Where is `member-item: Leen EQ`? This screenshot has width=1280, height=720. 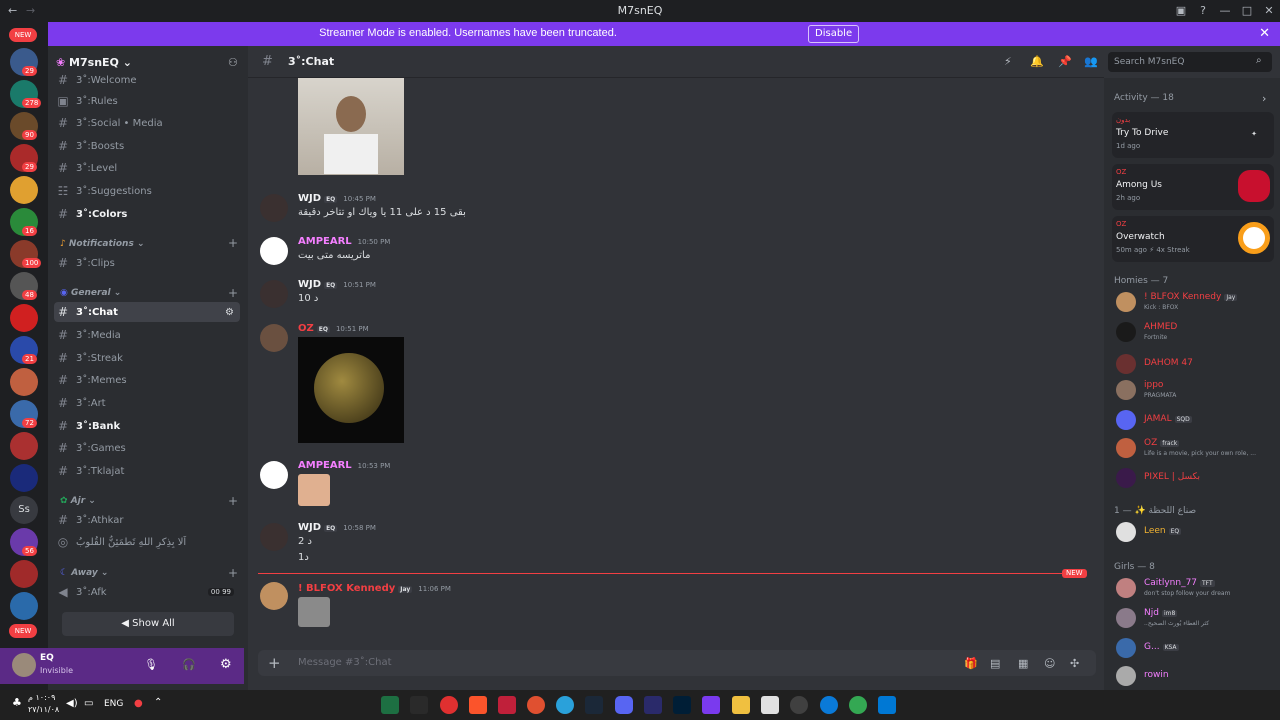 member-item: Leen EQ is located at coordinates (1194, 533).